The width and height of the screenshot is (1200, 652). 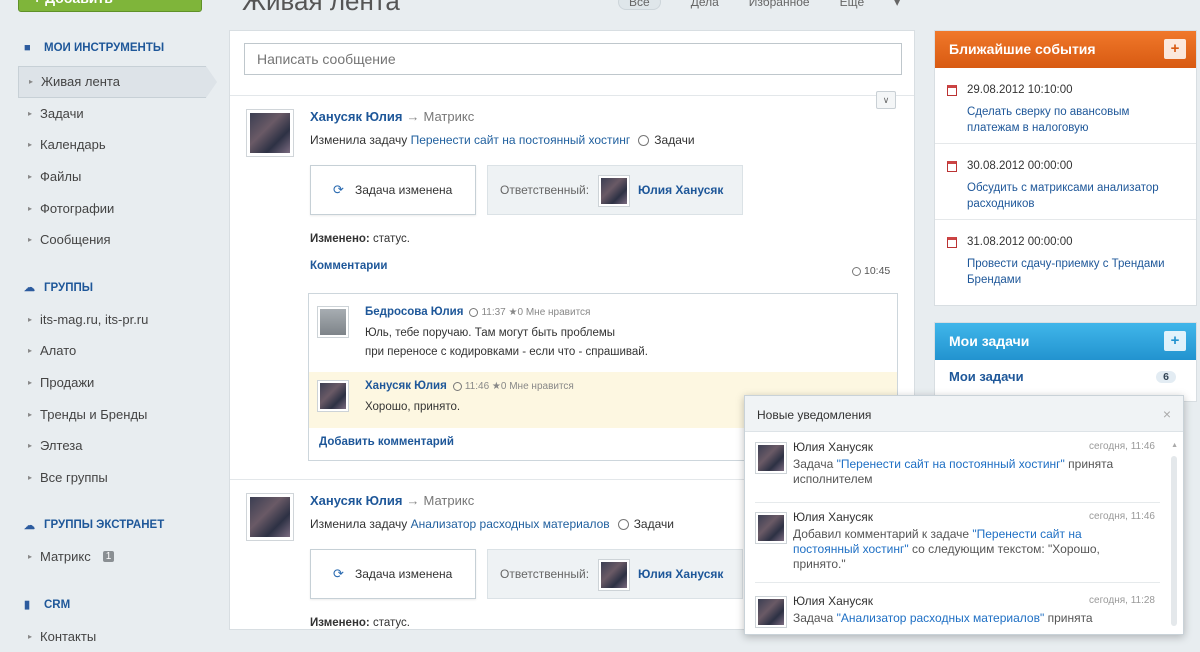 What do you see at coordinates (644, 141) in the screenshot?
I see `clock-icon` at bounding box center [644, 141].